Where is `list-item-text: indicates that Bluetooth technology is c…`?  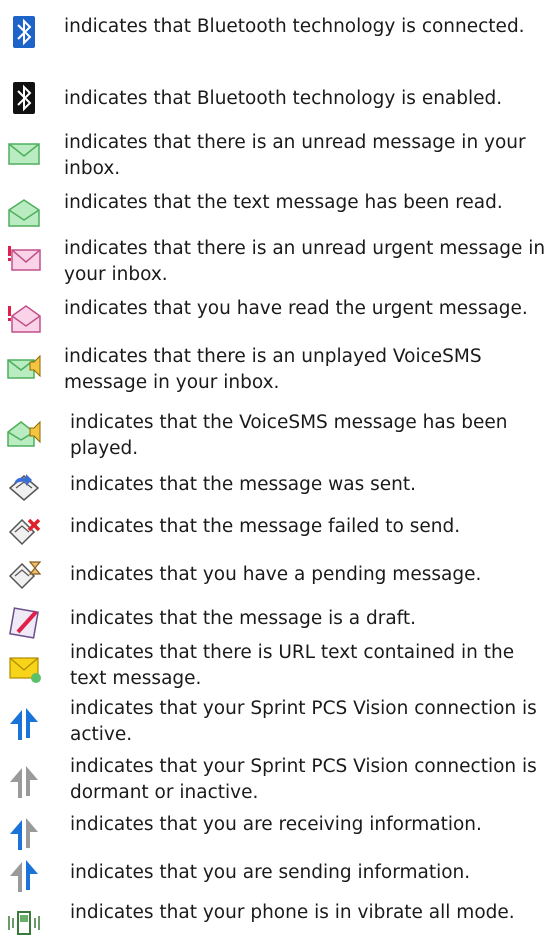
list-item-text: indicates that Bluetooth technology is c… is located at coordinates (294, 26).